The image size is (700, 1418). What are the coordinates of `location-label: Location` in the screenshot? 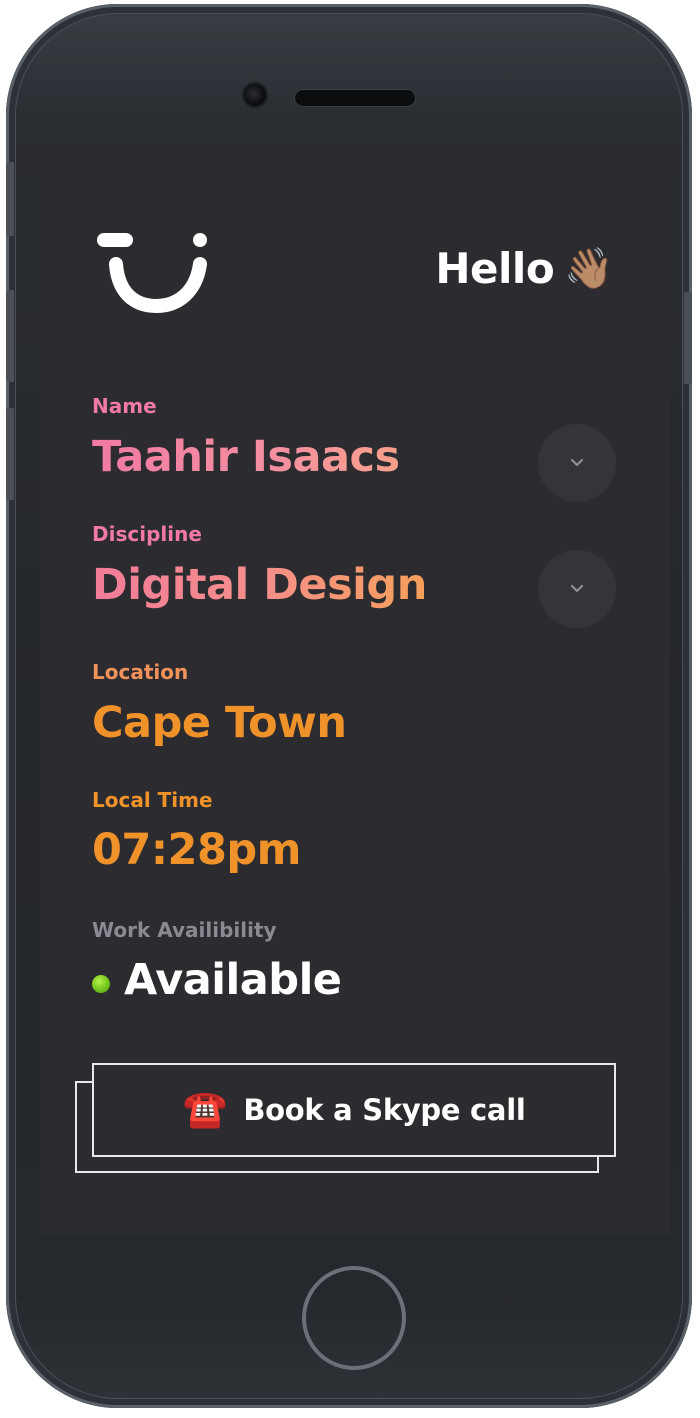 It's located at (140, 672).